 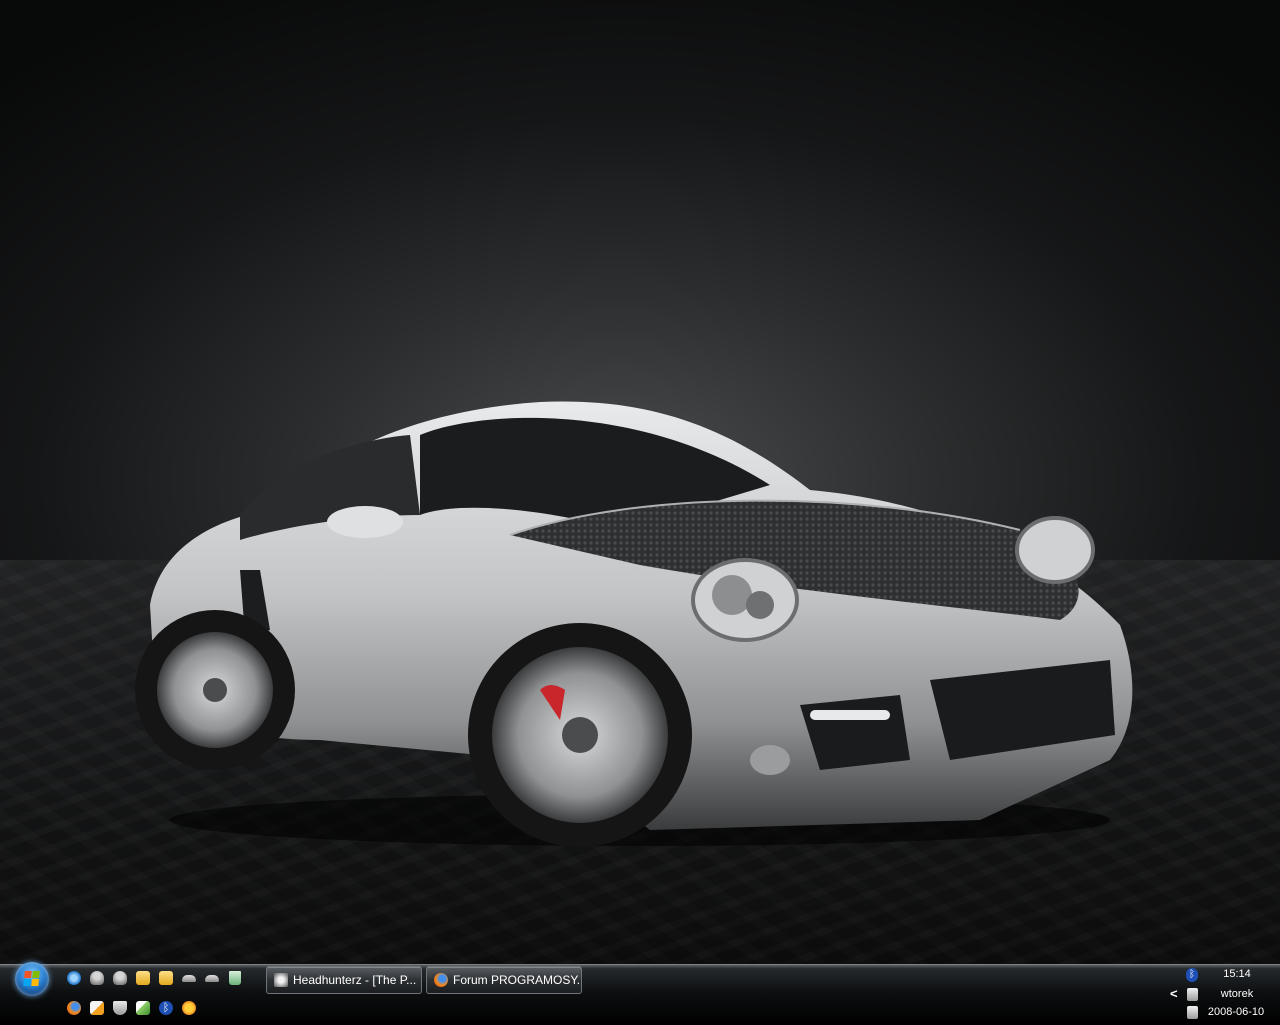 I want to click on firefox-icon, so click(x=441, y=980).